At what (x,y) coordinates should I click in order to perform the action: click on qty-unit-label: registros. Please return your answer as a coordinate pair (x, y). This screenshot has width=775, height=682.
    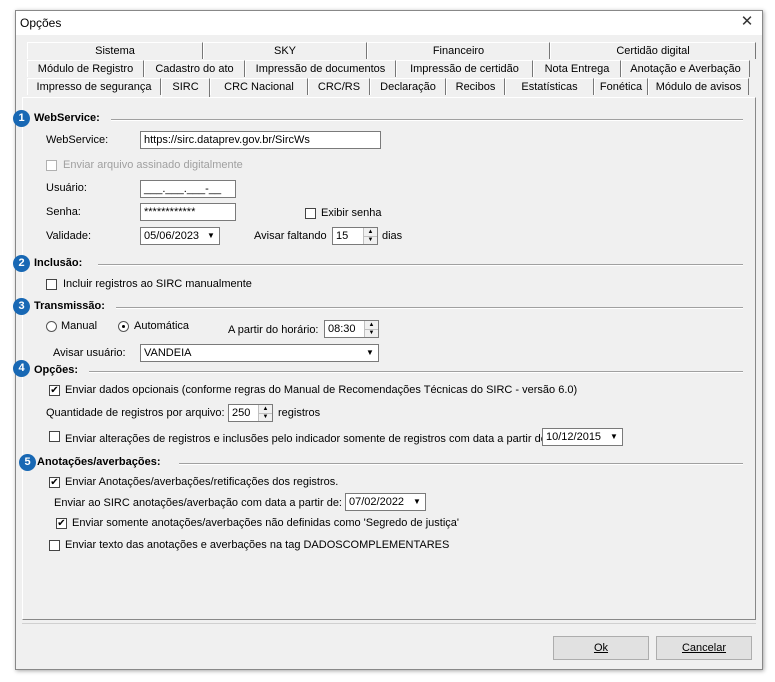
    Looking at the image, I should click on (299, 413).